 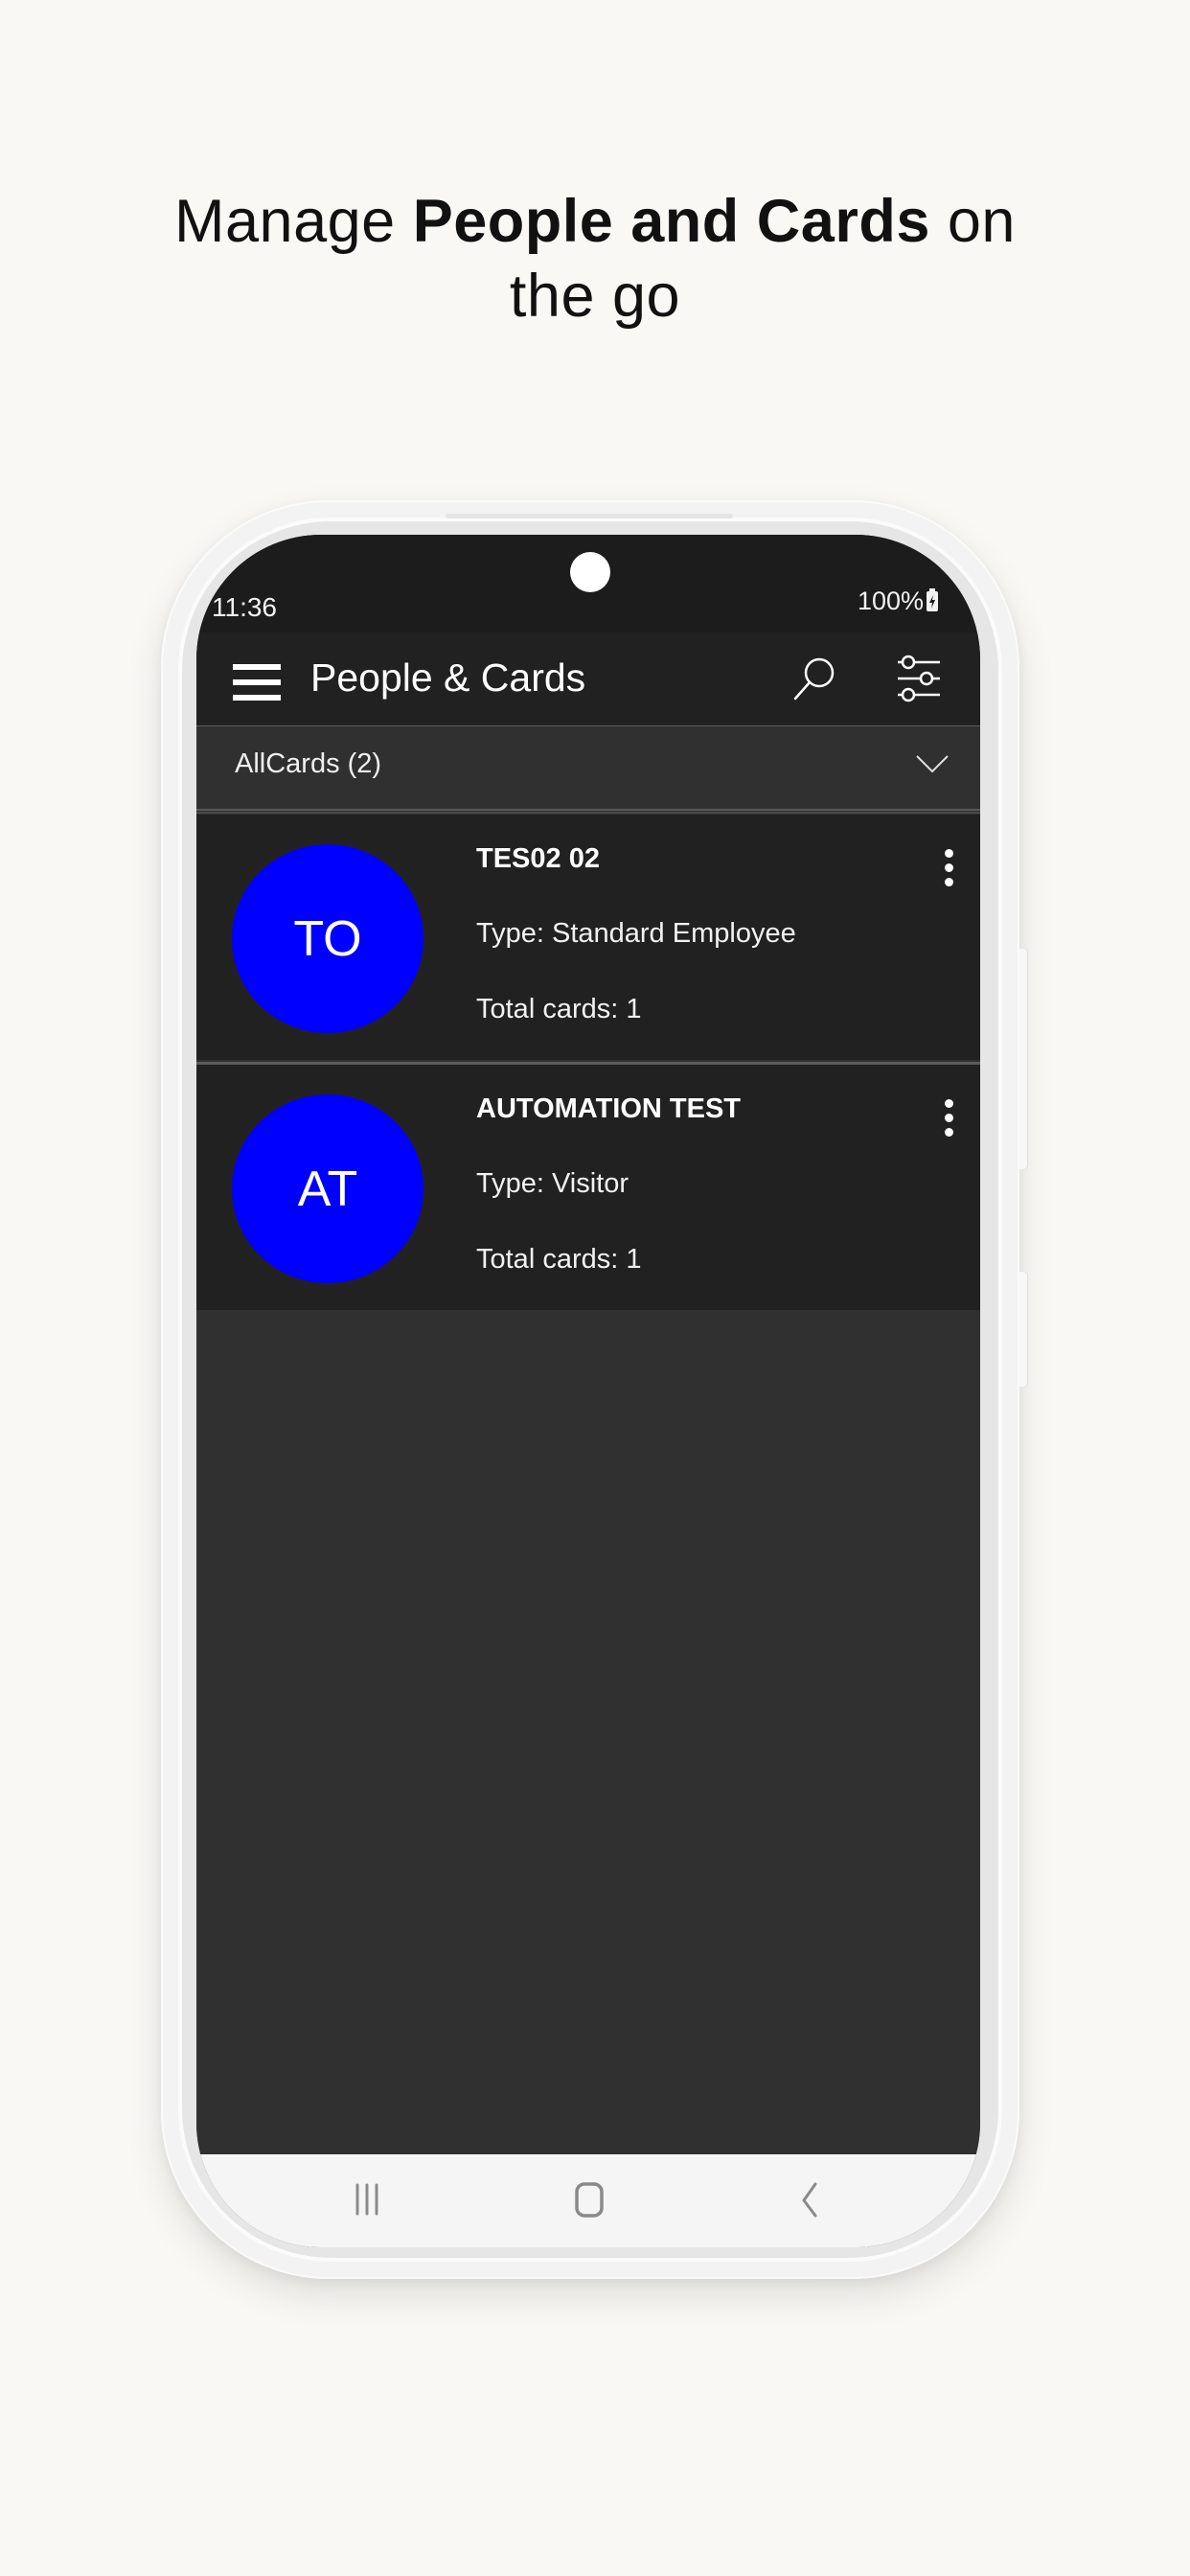 I want to click on back-button, so click(x=810, y=2199).